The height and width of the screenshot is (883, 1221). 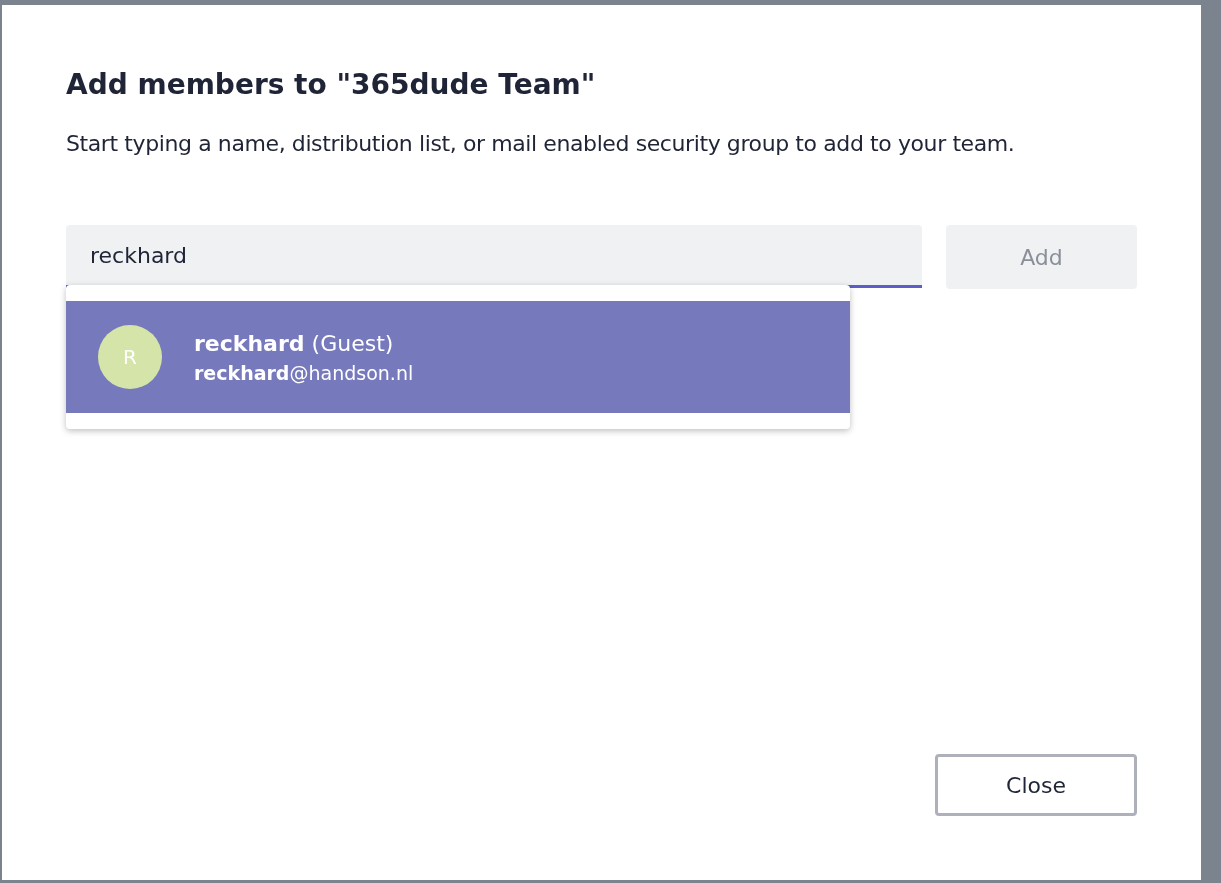 What do you see at coordinates (304, 372) in the screenshot?
I see `suggestion-email: reckhard@handson.nl` at bounding box center [304, 372].